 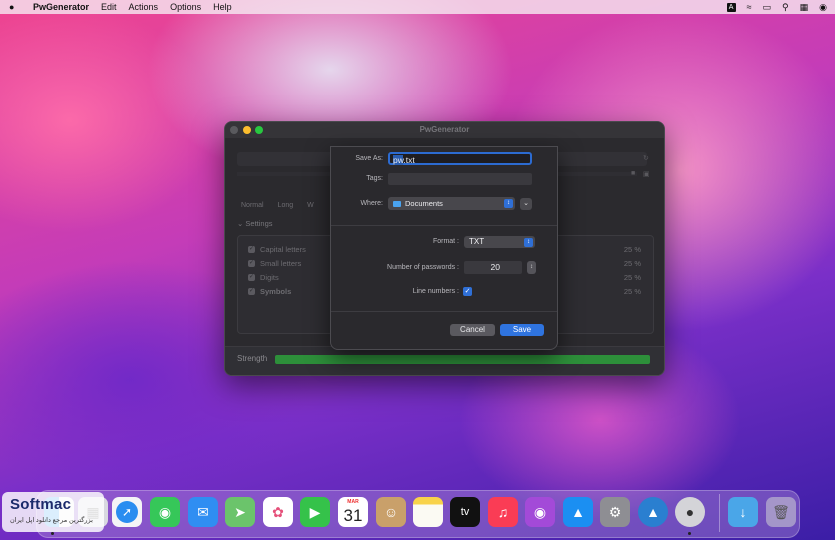 I want to click on photos-icon: ✿, so click(x=278, y=512).